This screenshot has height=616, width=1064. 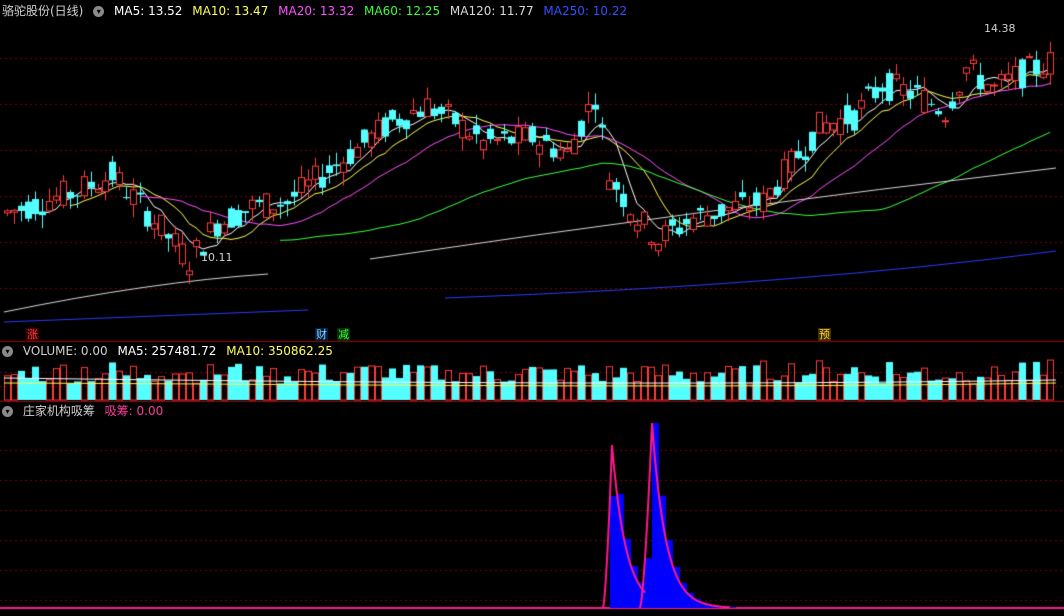 What do you see at coordinates (402, 11) in the screenshot?
I see `ma60-legend: MA60: 12.25` at bounding box center [402, 11].